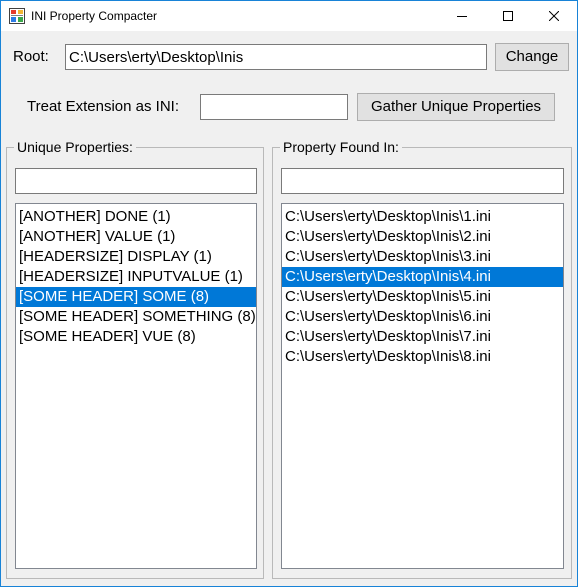 This screenshot has height=587, width=578. I want to click on change-button: Change, so click(532, 57).